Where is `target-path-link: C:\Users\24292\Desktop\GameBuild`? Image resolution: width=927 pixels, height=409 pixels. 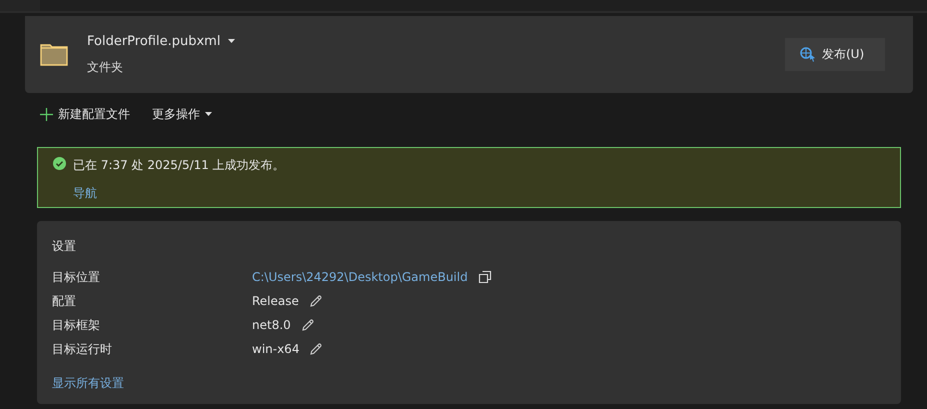 target-path-link: C:\Users\24292\Desktop\GameBuild is located at coordinates (360, 277).